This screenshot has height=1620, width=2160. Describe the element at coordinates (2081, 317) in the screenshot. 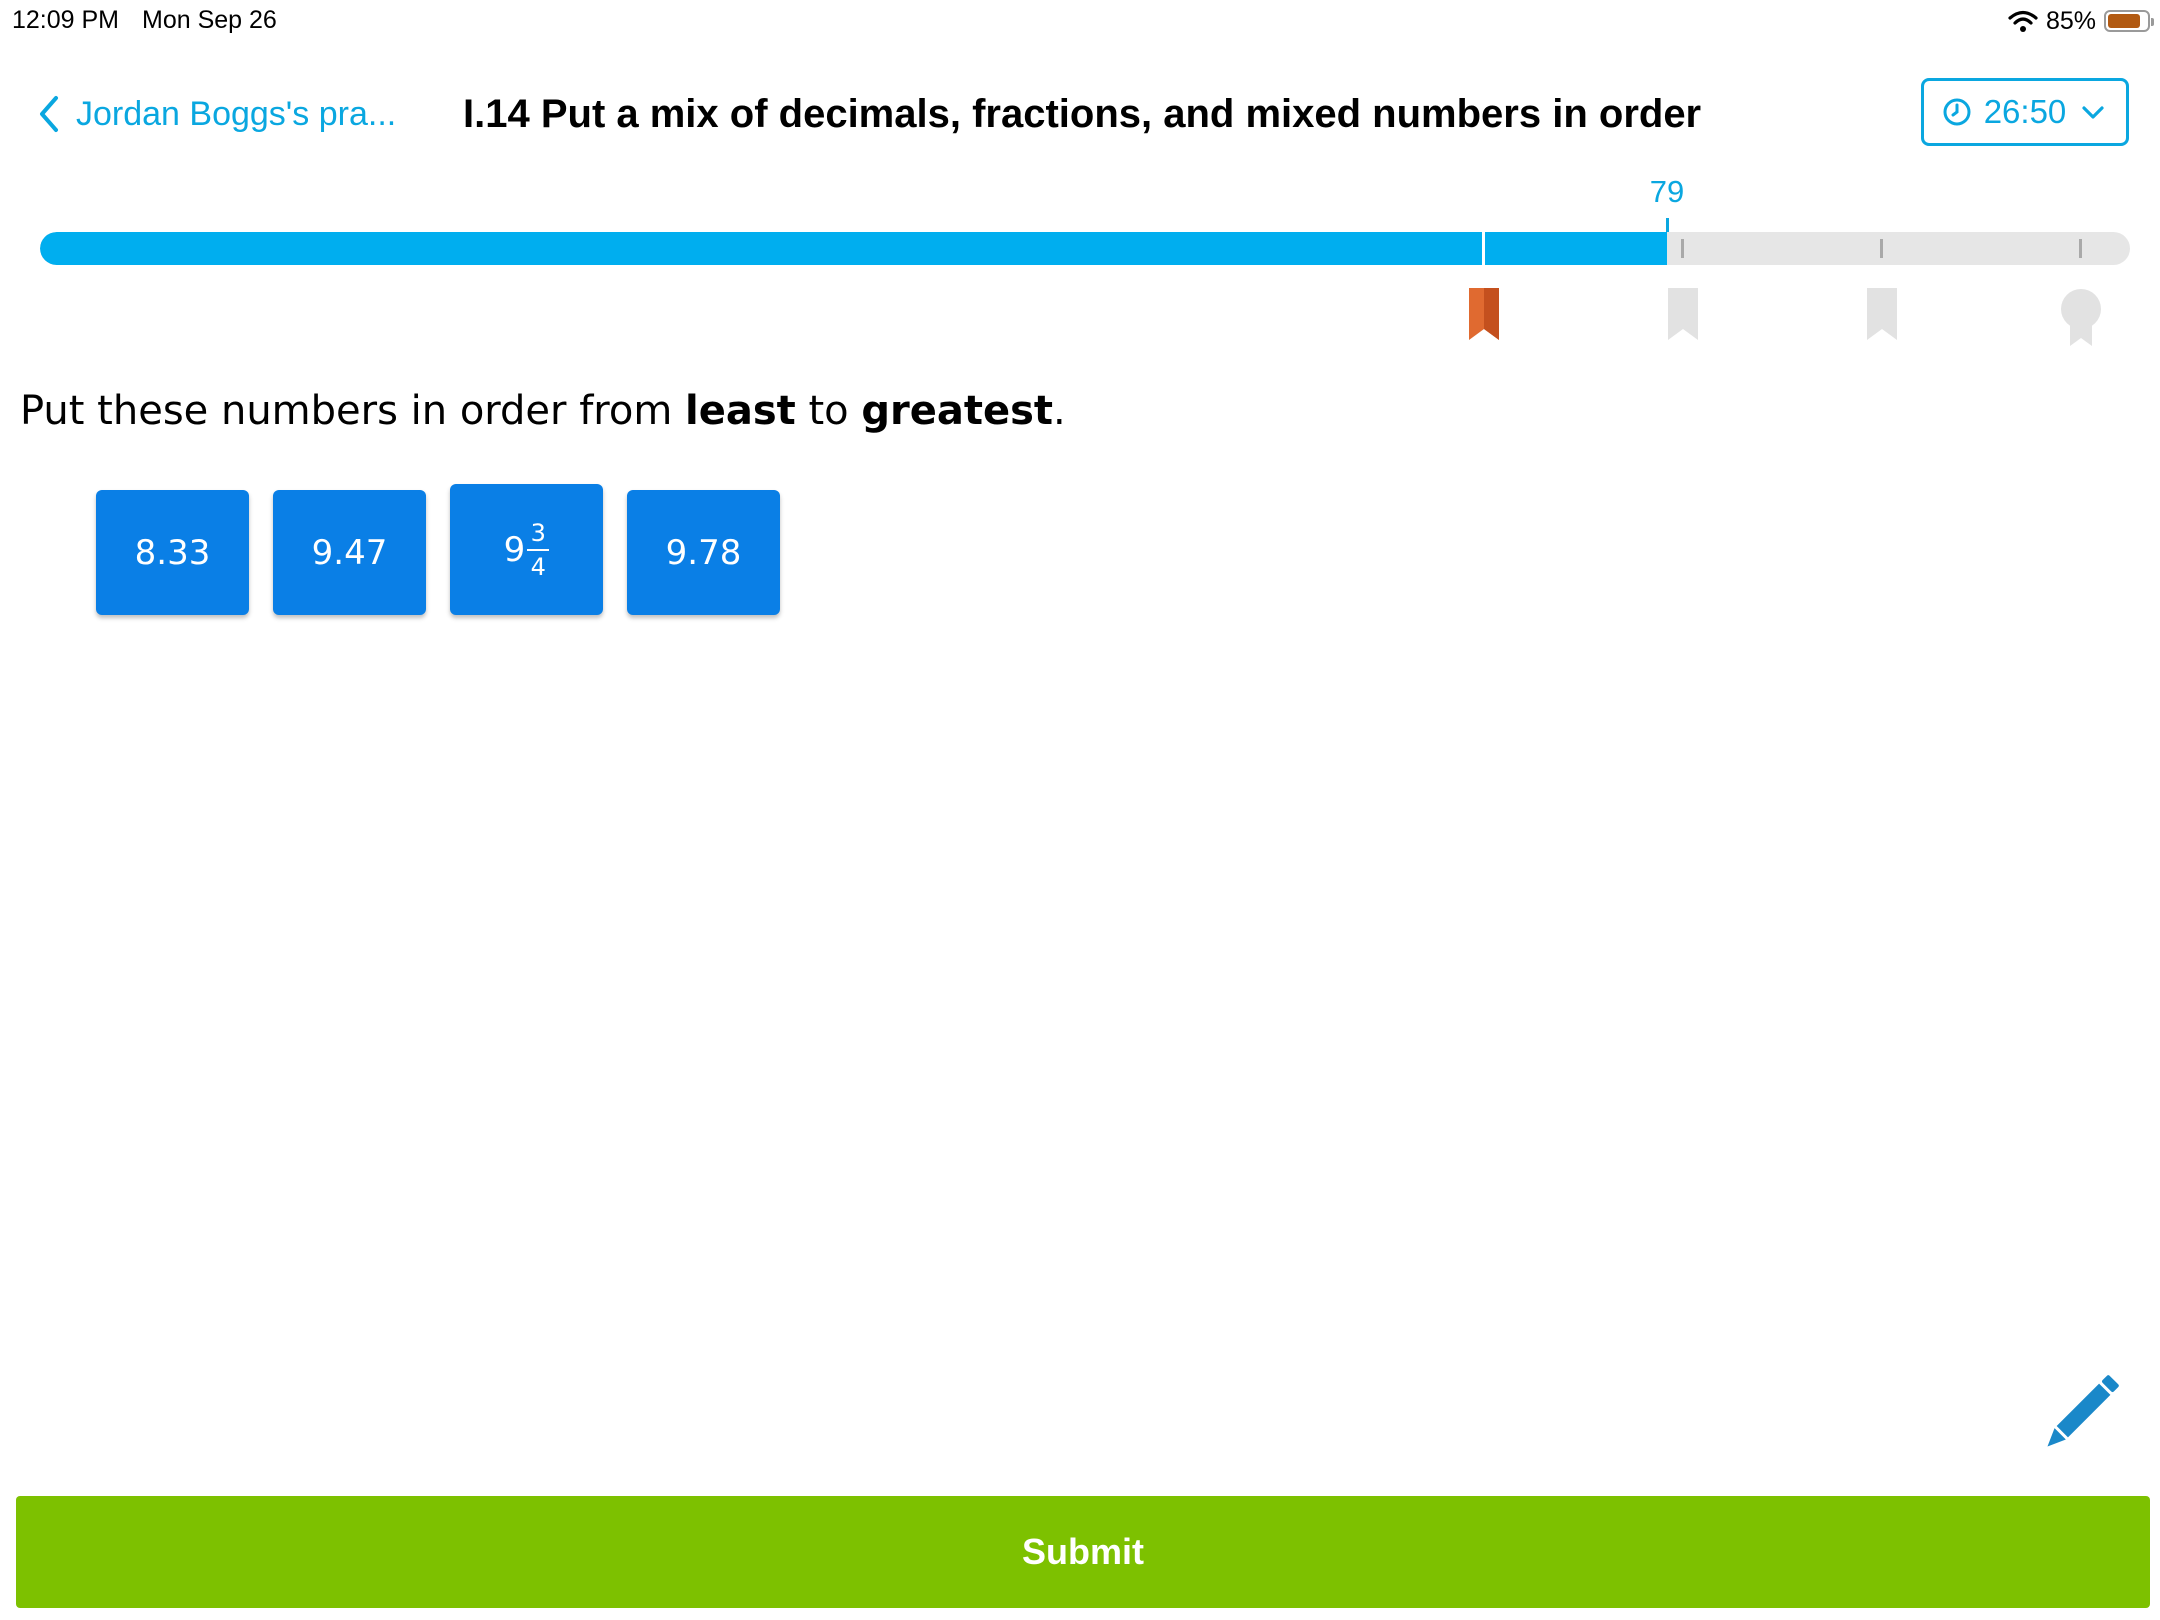

I see `award-icon` at that location.